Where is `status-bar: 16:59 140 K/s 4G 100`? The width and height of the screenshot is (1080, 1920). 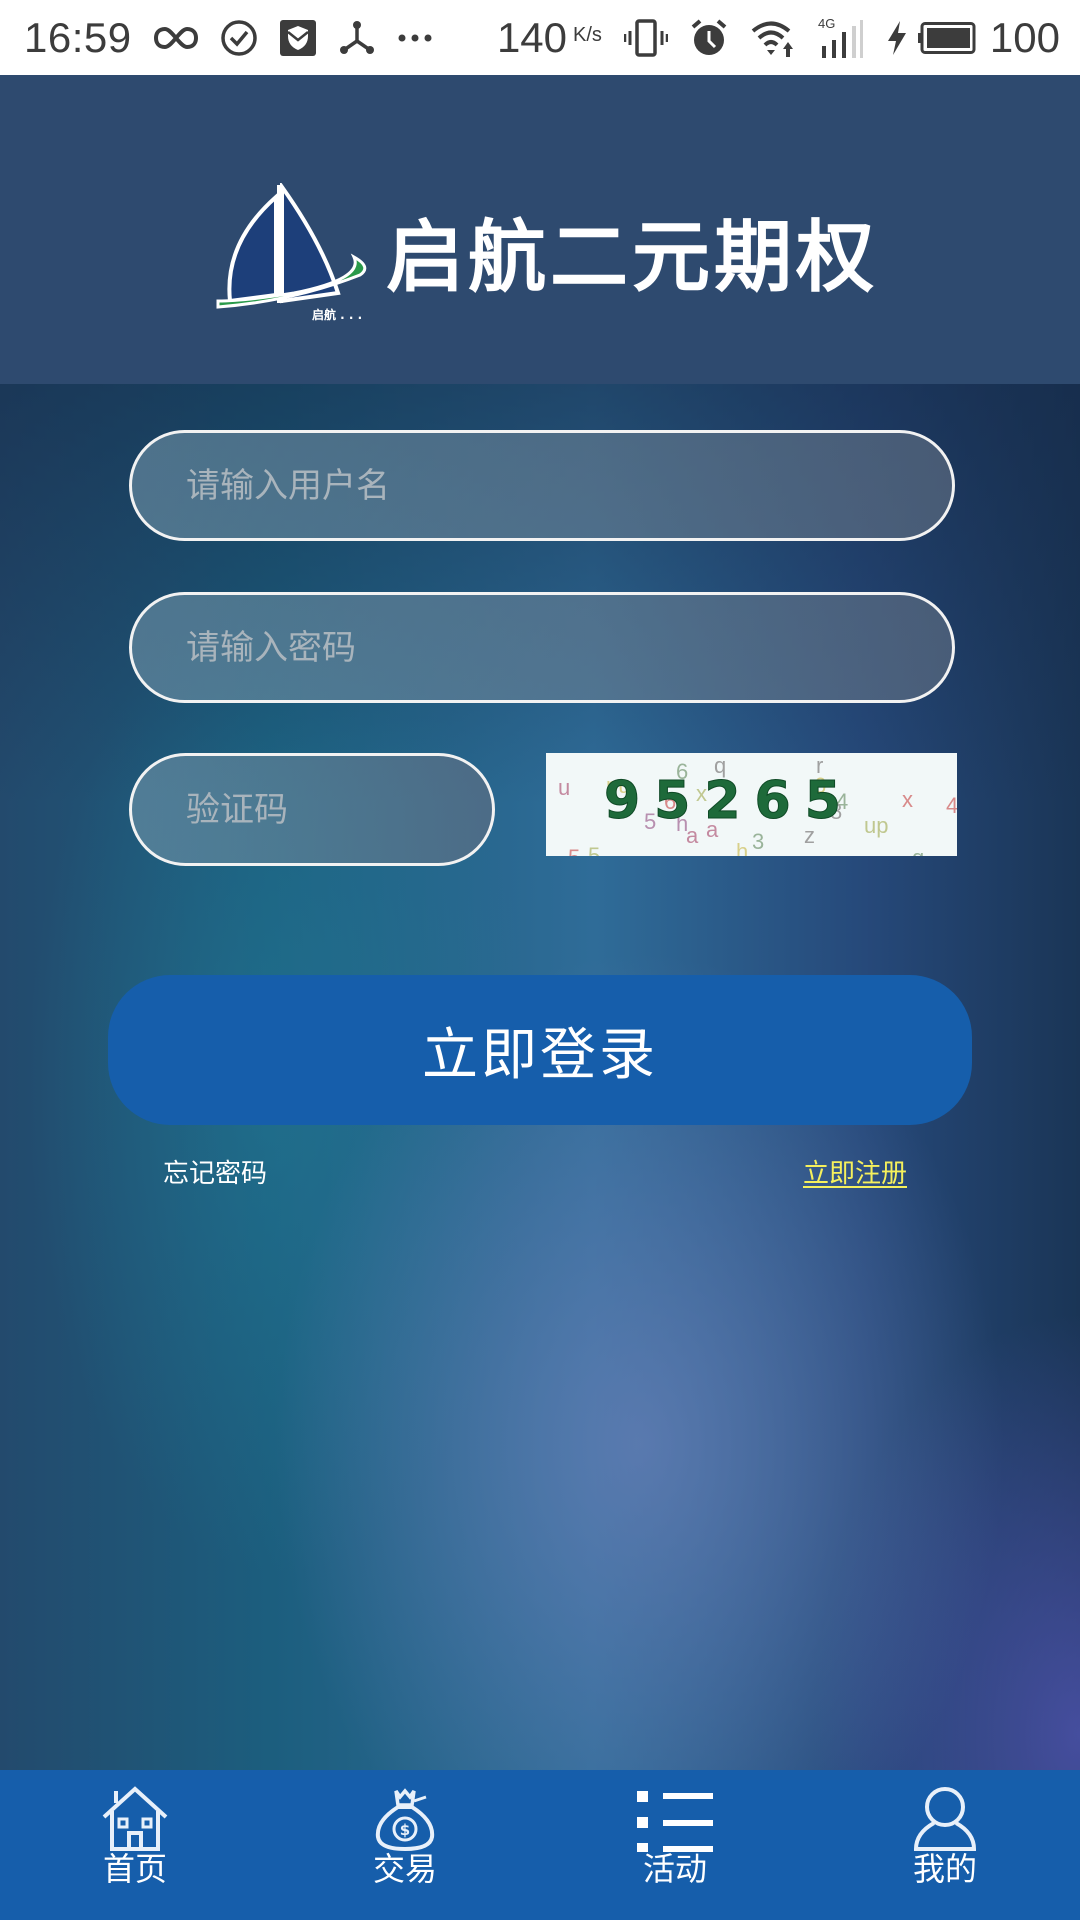
status-bar: 16:59 140 K/s 4G 100 is located at coordinates (540, 37).